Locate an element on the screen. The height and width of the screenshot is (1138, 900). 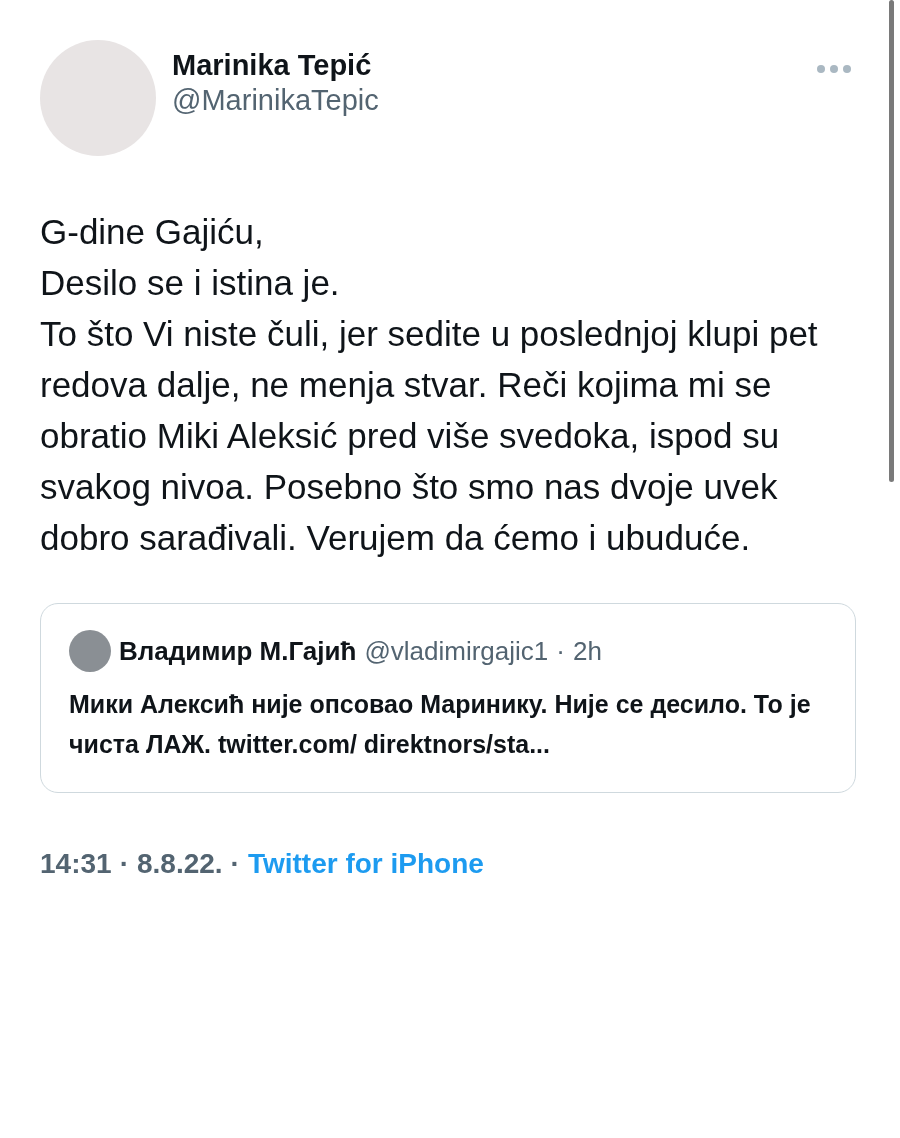
scrollbar is located at coordinates (891, 241).